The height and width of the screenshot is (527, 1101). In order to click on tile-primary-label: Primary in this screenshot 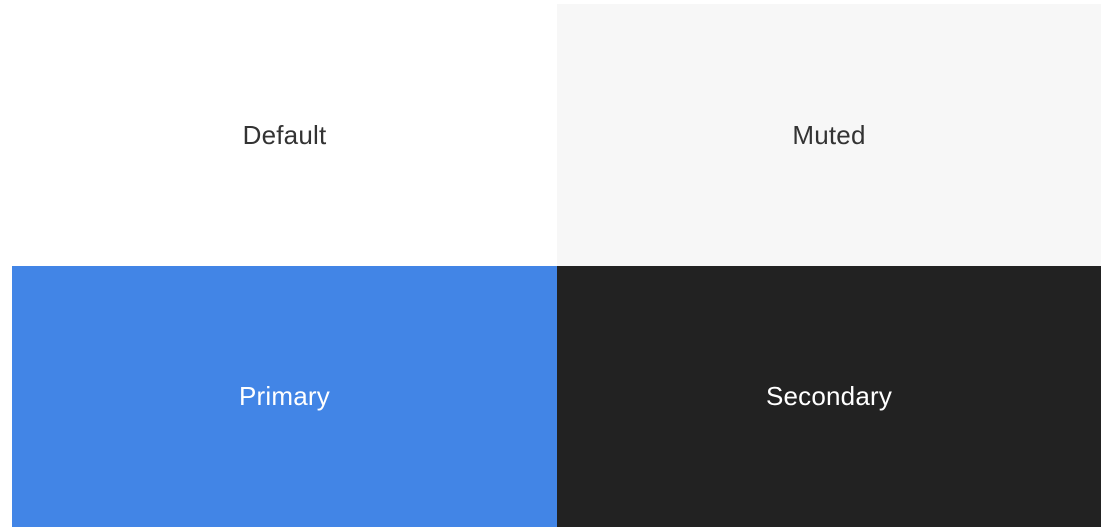, I will do `click(284, 396)`.